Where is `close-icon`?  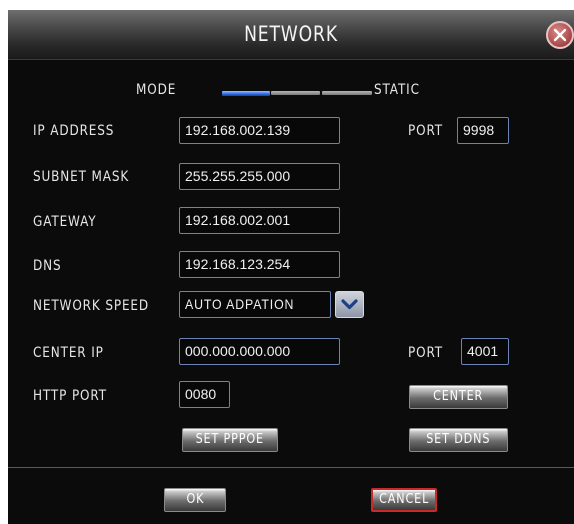 close-icon is located at coordinates (560, 35).